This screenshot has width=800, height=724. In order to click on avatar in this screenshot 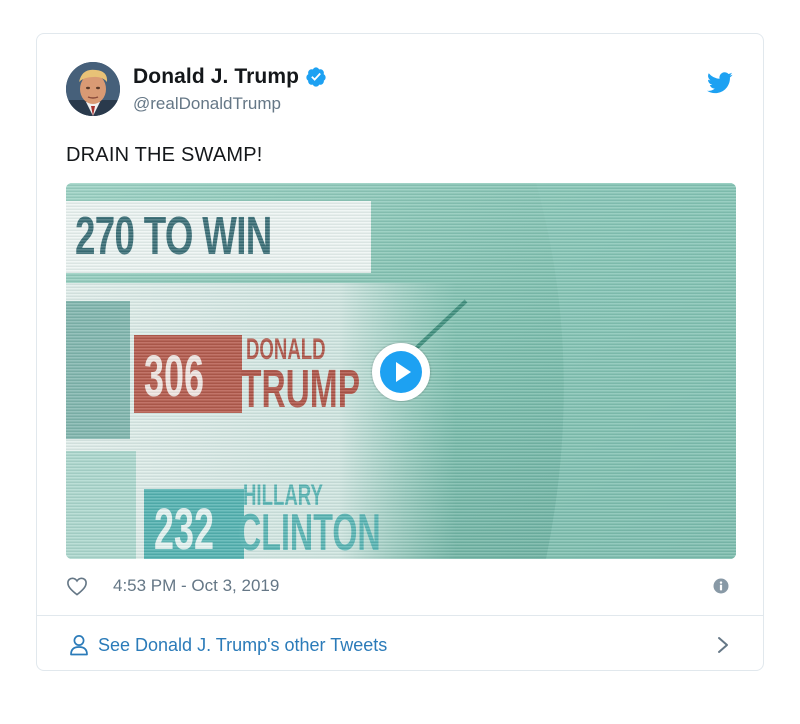, I will do `click(93, 89)`.